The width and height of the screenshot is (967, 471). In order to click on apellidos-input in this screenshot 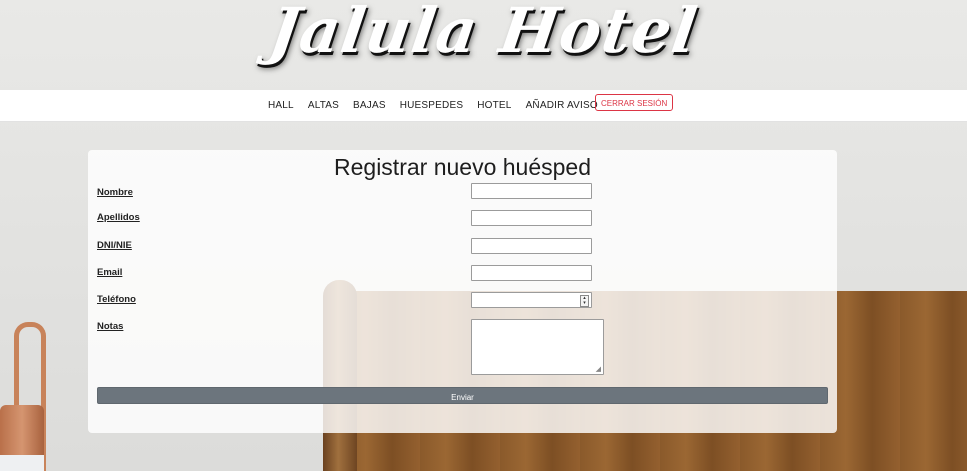, I will do `click(531, 218)`.